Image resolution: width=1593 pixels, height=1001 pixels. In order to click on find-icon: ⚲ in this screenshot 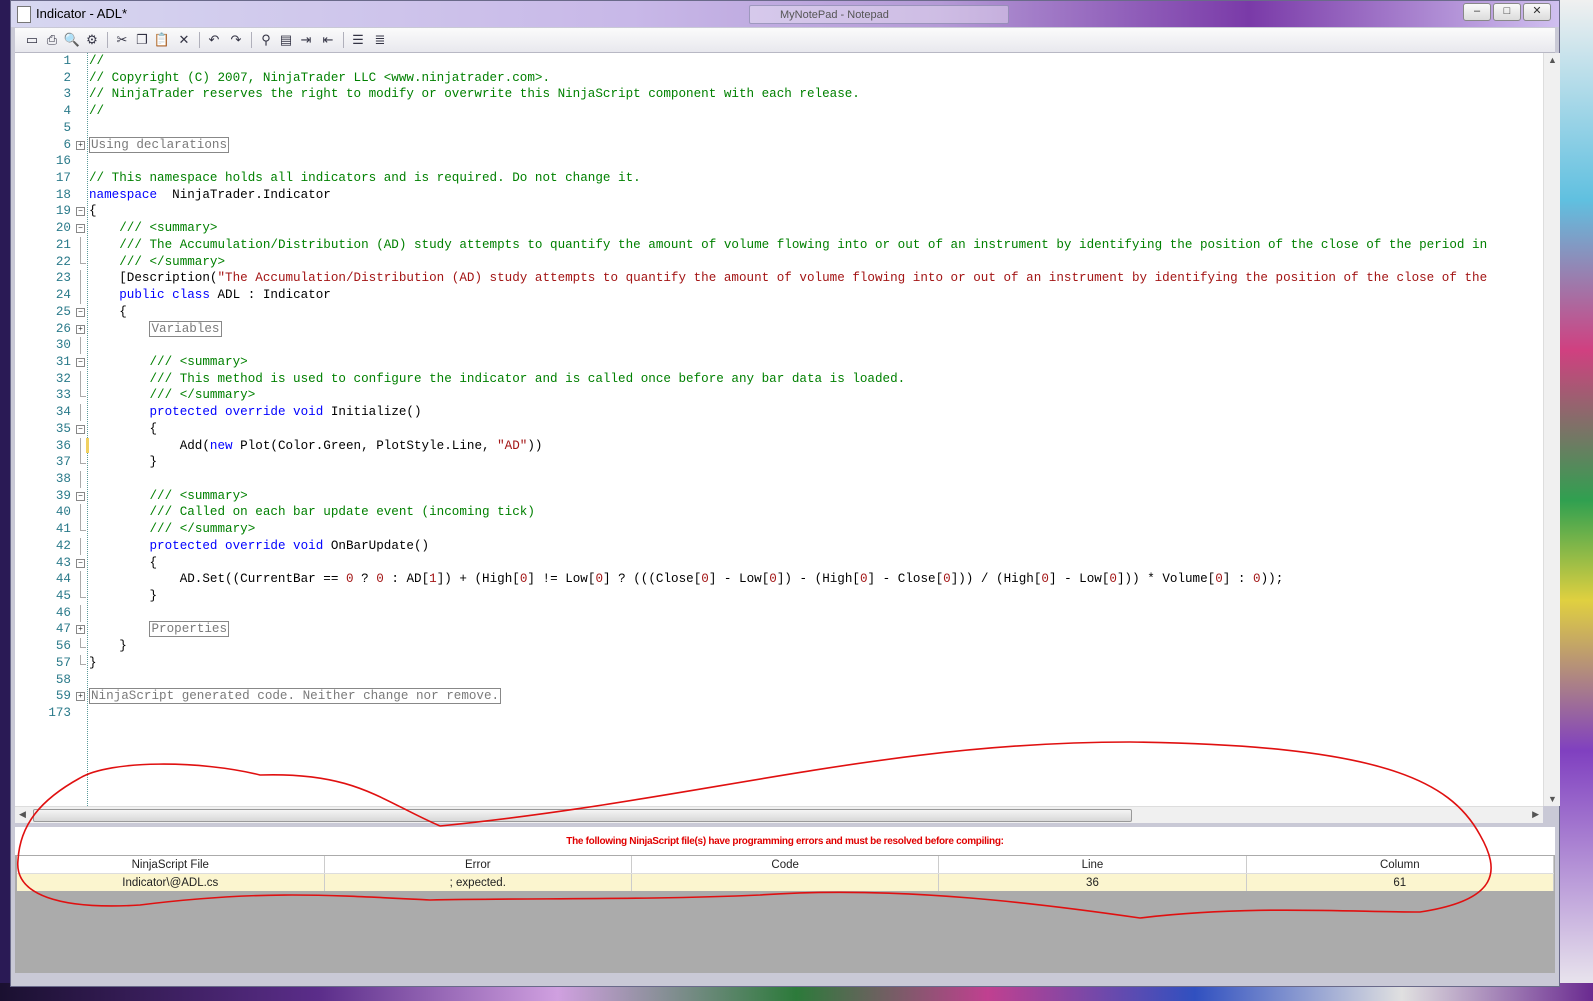, I will do `click(266, 40)`.